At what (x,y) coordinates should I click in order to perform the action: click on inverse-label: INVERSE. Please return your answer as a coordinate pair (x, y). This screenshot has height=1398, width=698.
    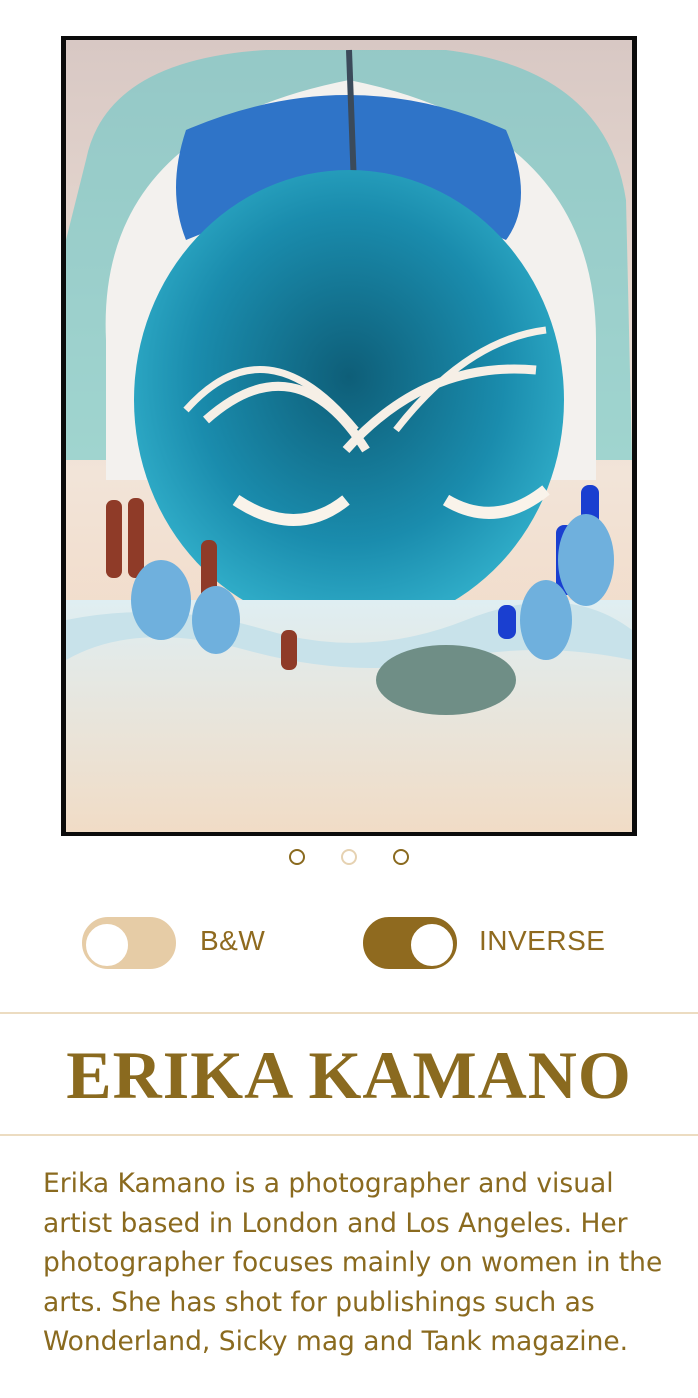
    Looking at the image, I should click on (542, 940).